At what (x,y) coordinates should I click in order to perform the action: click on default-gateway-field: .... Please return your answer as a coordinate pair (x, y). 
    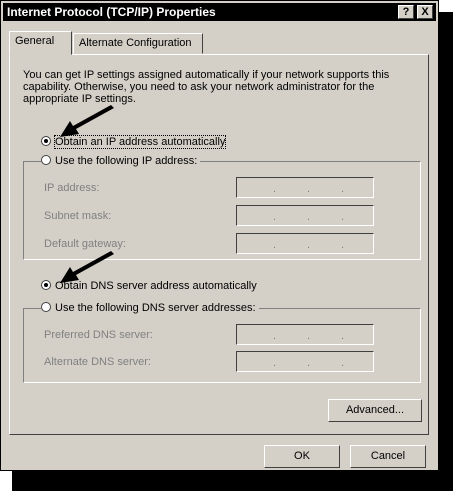
    Looking at the image, I should click on (305, 243).